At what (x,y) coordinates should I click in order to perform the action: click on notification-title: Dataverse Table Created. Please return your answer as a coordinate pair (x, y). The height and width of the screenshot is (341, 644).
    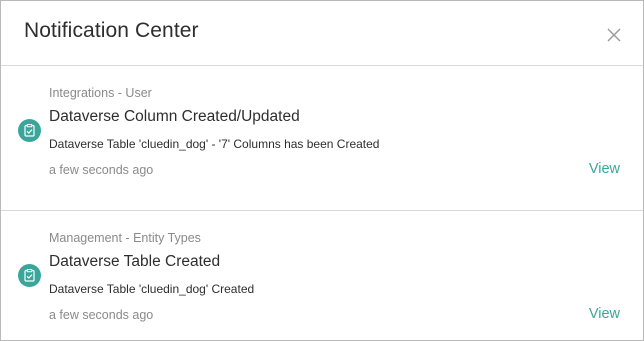
    Looking at the image, I should click on (135, 261).